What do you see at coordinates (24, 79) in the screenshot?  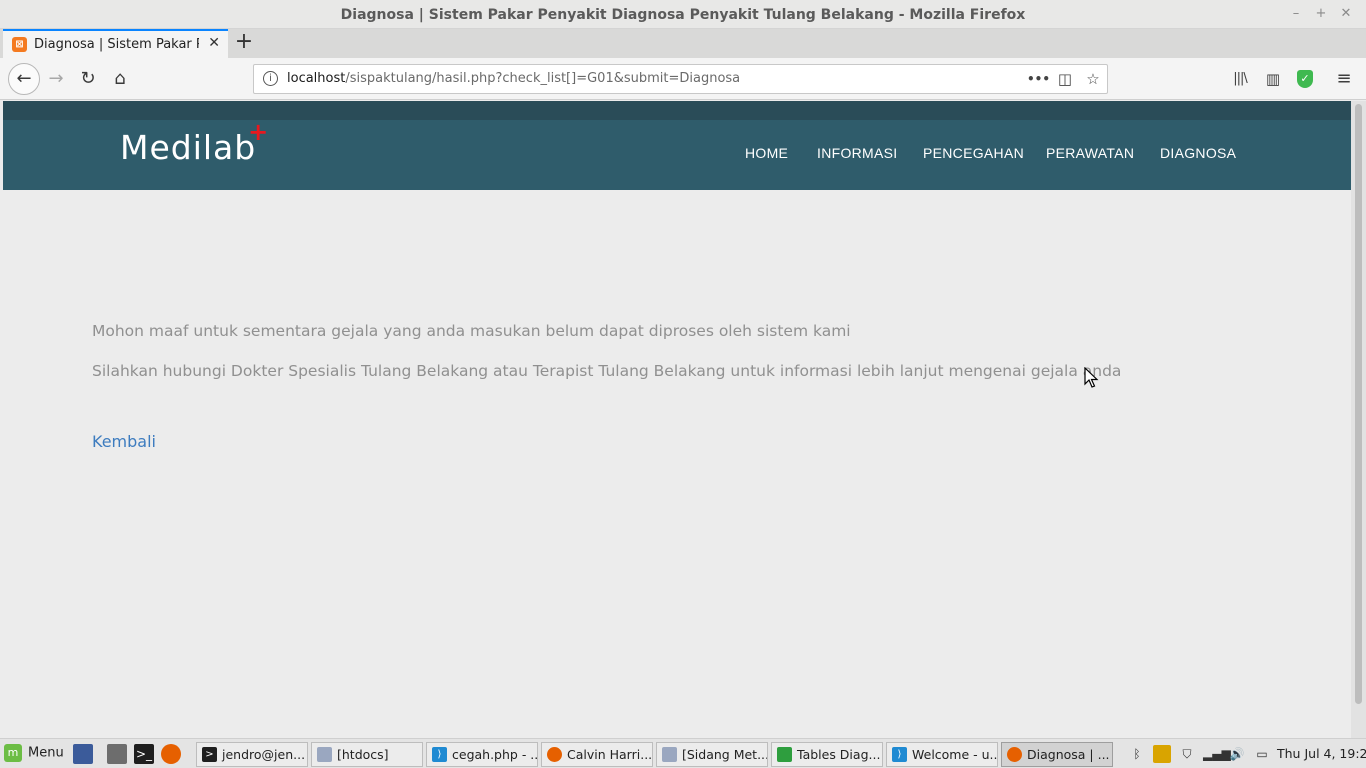 I see `back-button: ←` at bounding box center [24, 79].